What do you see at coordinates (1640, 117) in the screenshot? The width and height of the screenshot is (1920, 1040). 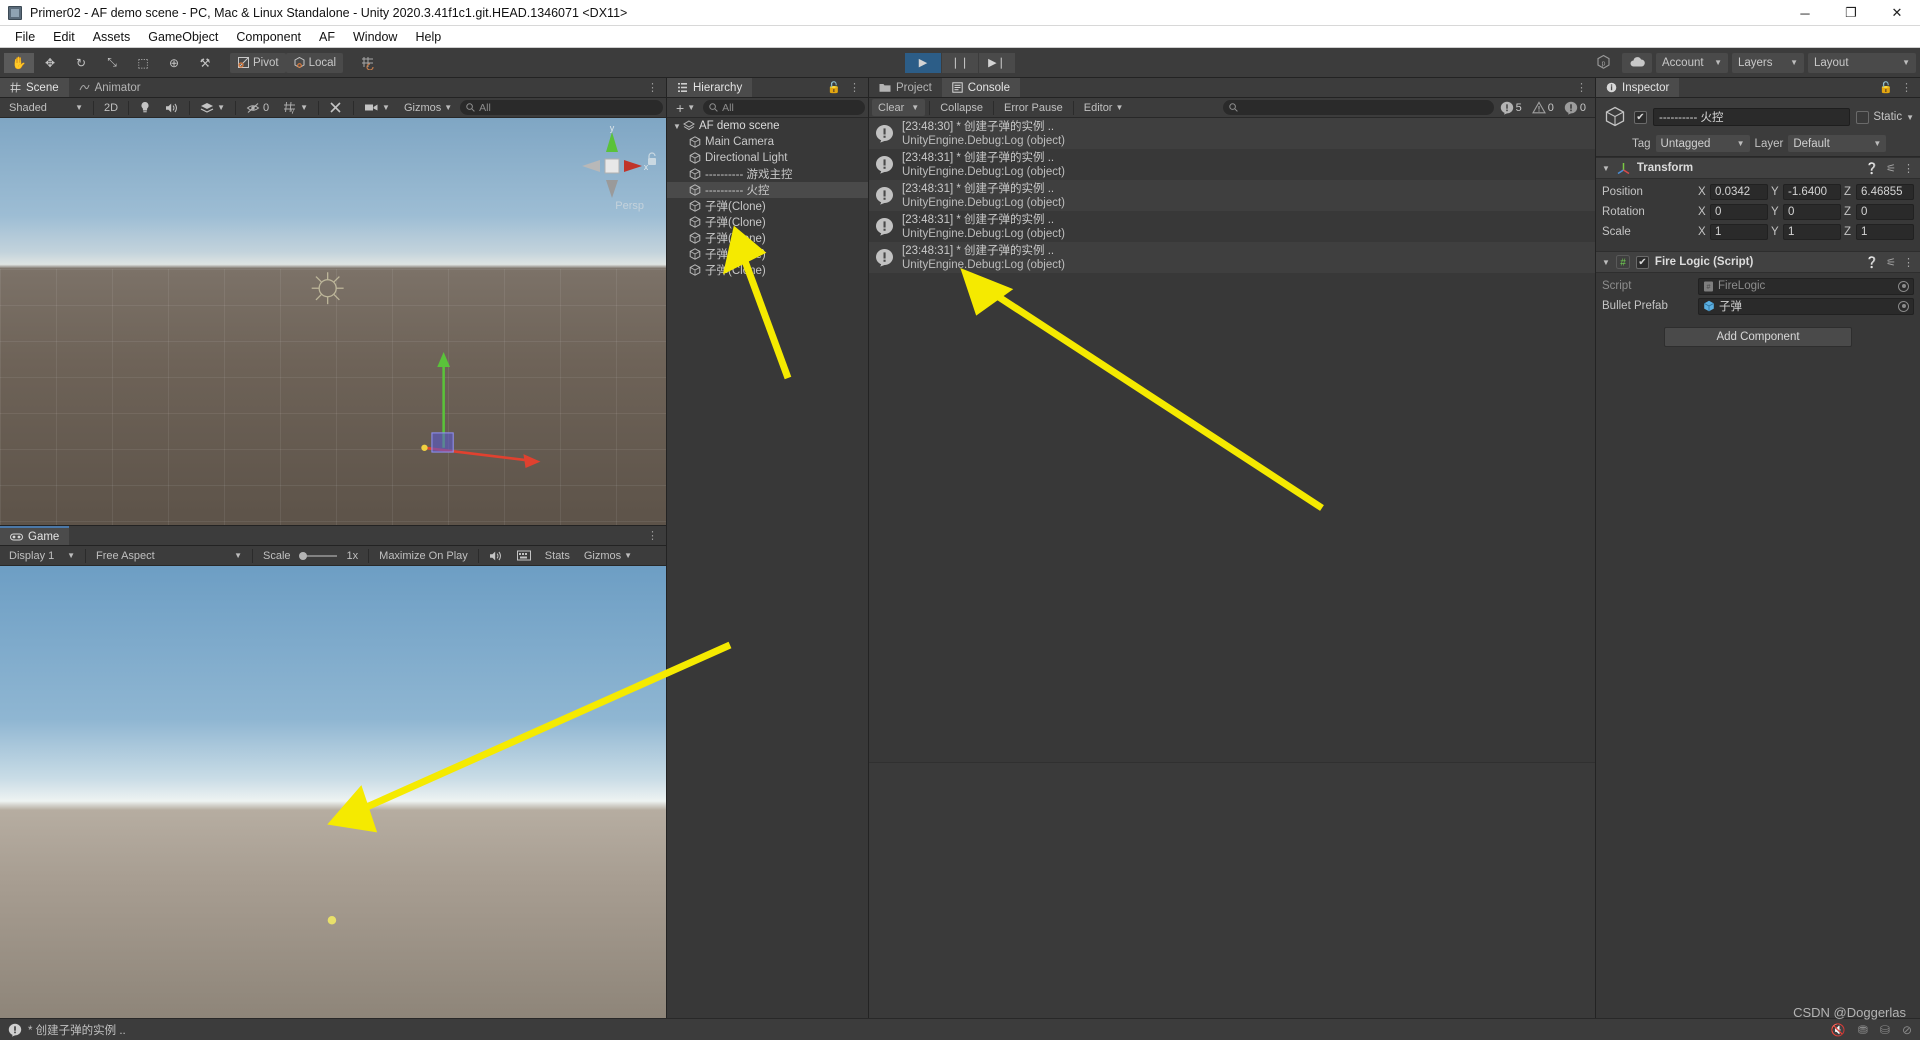 I see `gameobject-enabled-checkbox: ✔` at bounding box center [1640, 117].